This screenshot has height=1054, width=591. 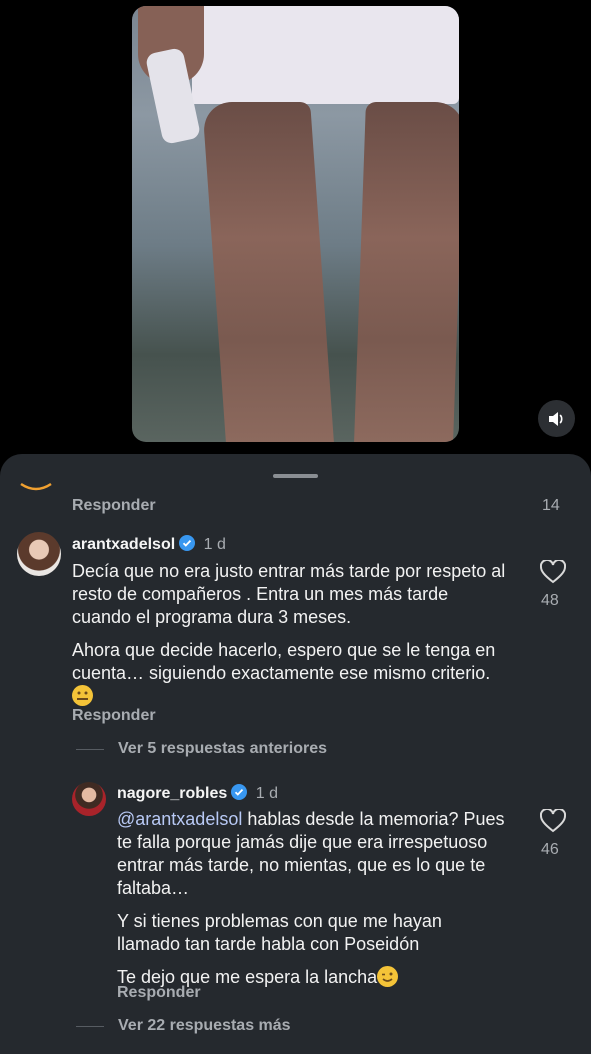 I want to click on video-frame-skirt, so click(x=325, y=55).